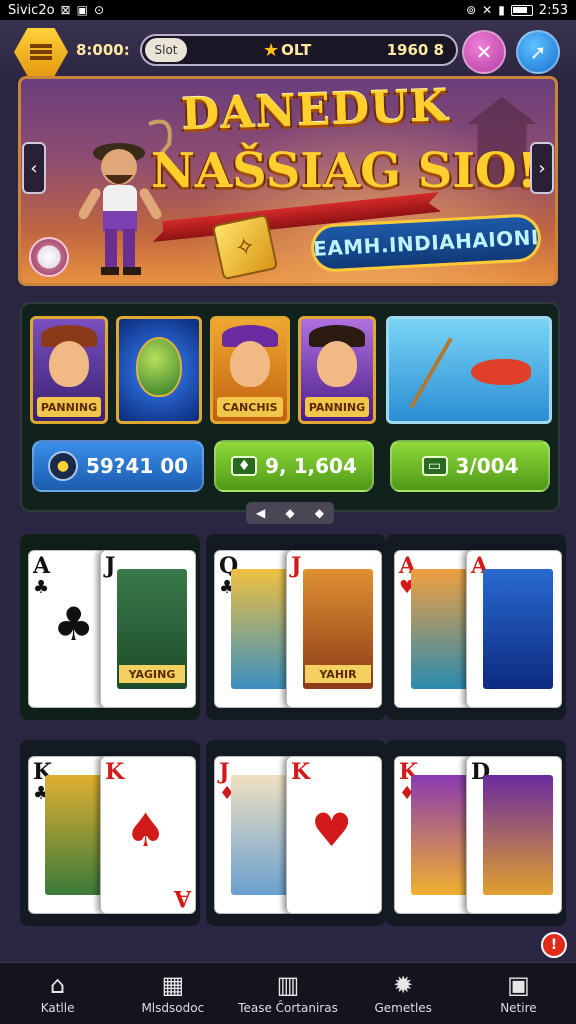 The image size is (576, 1024). I want to click on playing-card-face: J YAHIR, so click(334, 629).